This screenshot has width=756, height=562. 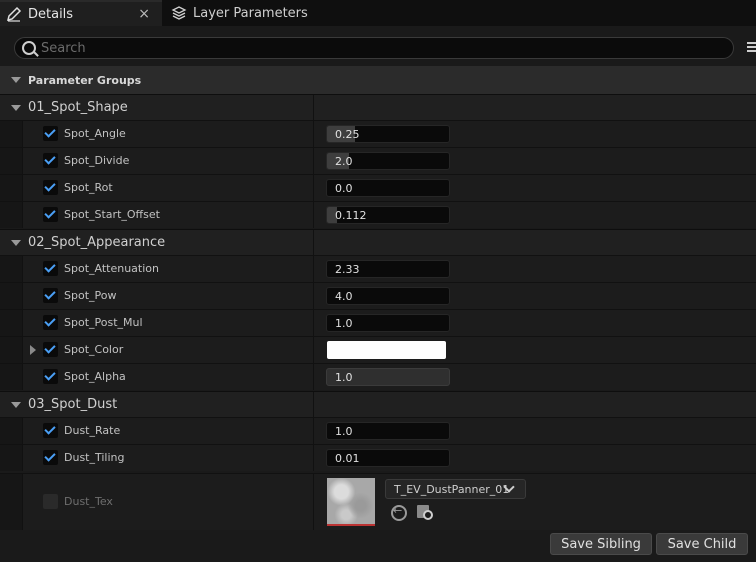 I want to click on param-name: Spot_Pow, so click(x=90, y=295).